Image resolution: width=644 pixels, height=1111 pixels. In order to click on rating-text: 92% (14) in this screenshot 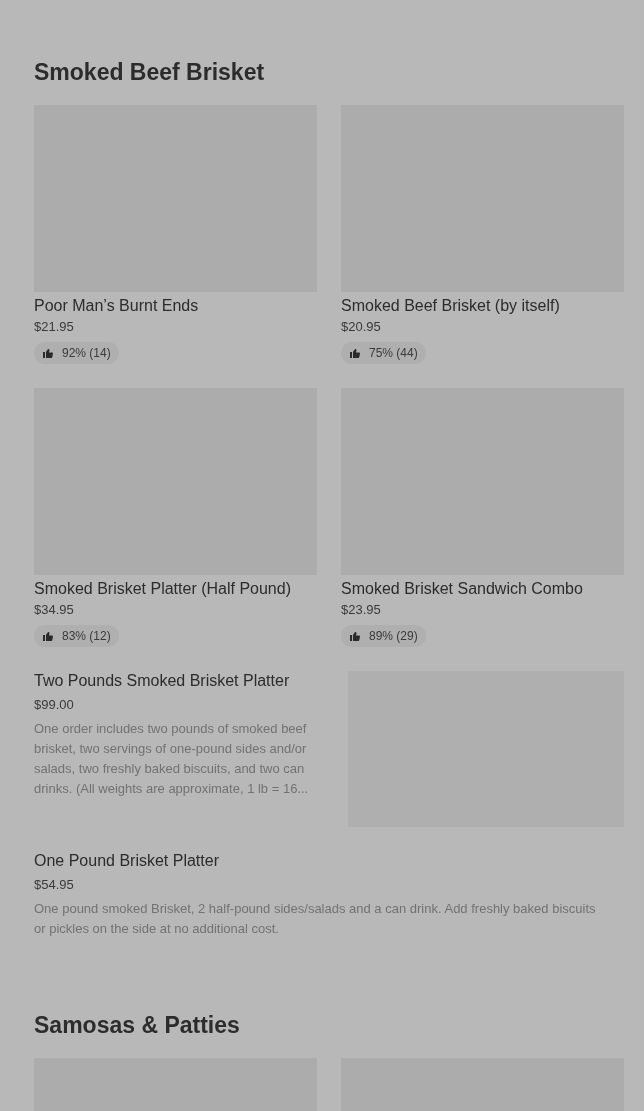, I will do `click(86, 353)`.